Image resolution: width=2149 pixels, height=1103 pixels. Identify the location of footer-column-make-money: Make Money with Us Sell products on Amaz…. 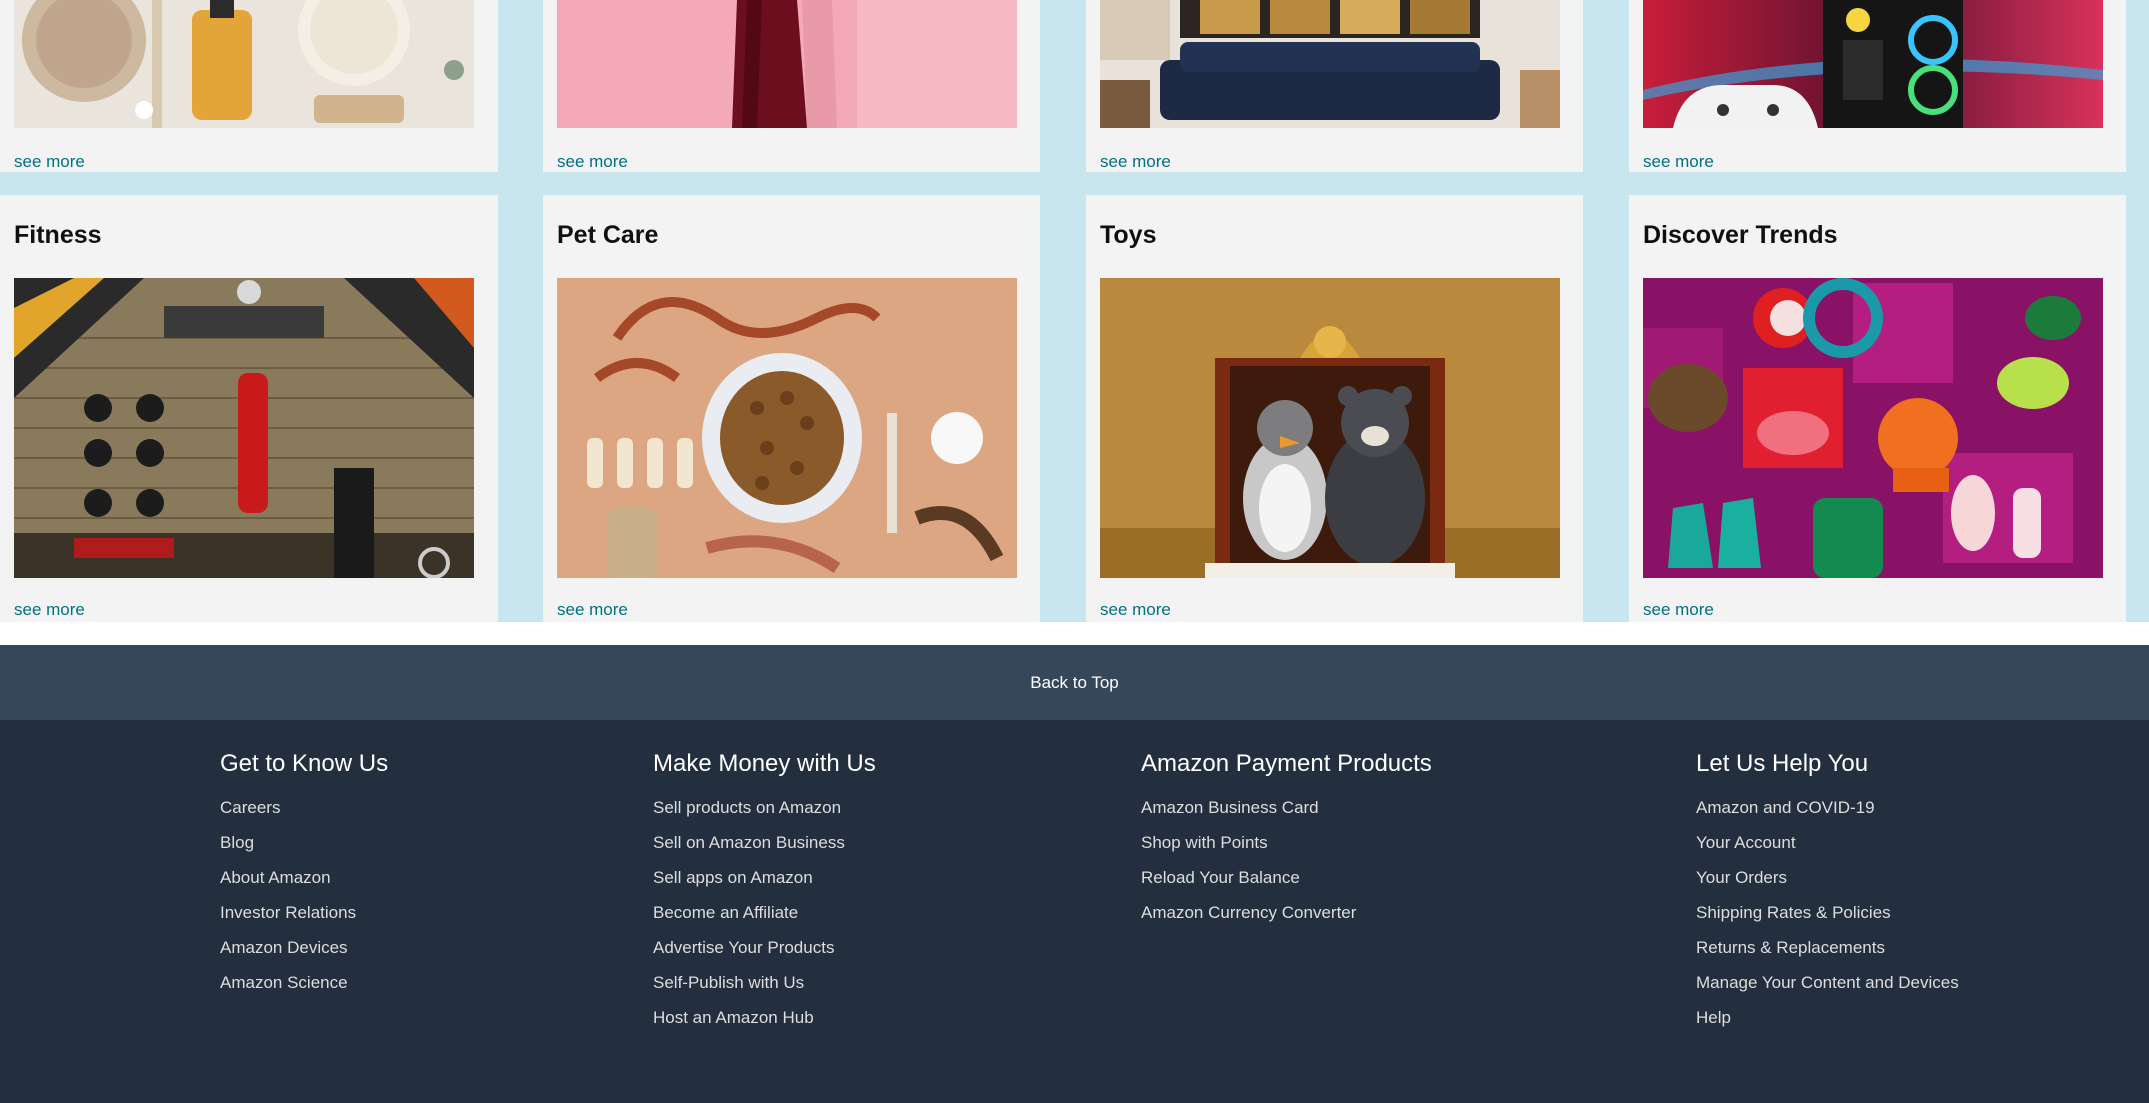
(764, 892).